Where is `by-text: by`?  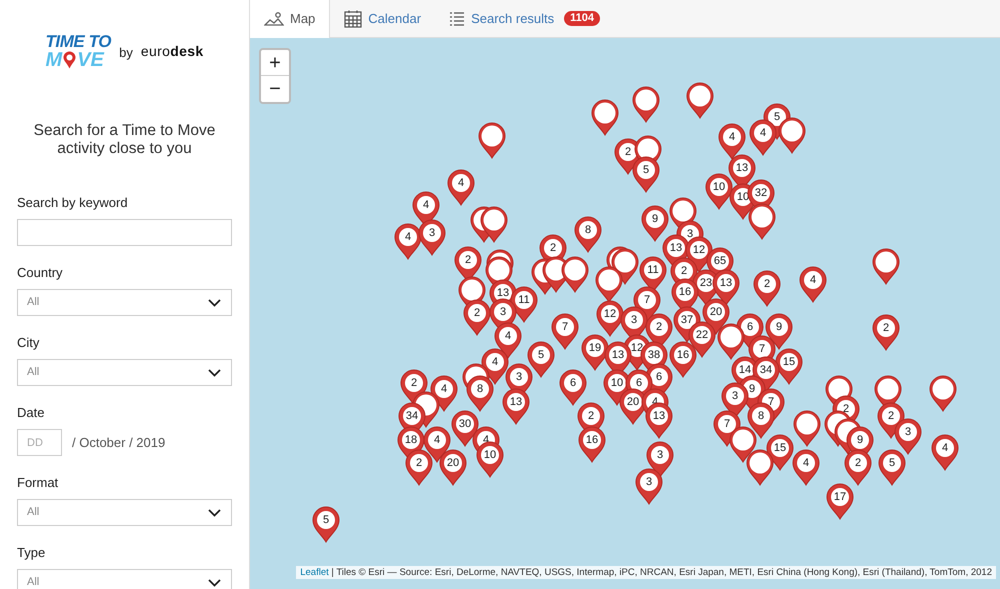 by-text: by is located at coordinates (126, 53).